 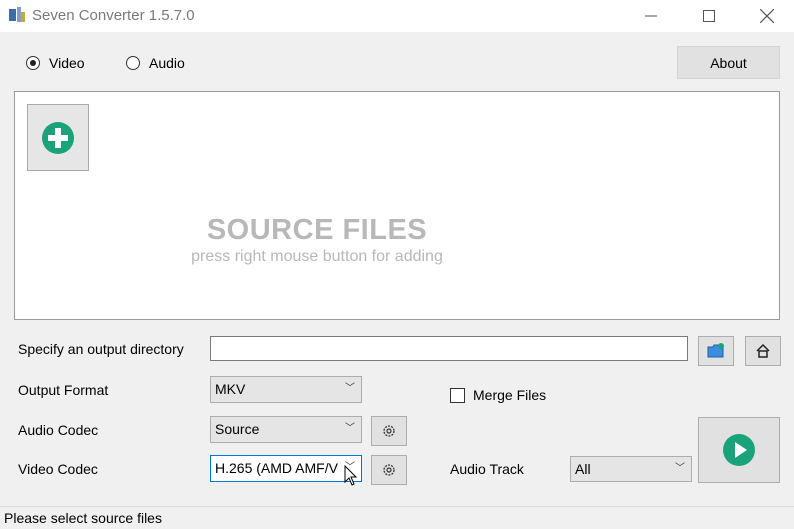 I want to click on output-format-value: MKV, so click(x=230, y=389).